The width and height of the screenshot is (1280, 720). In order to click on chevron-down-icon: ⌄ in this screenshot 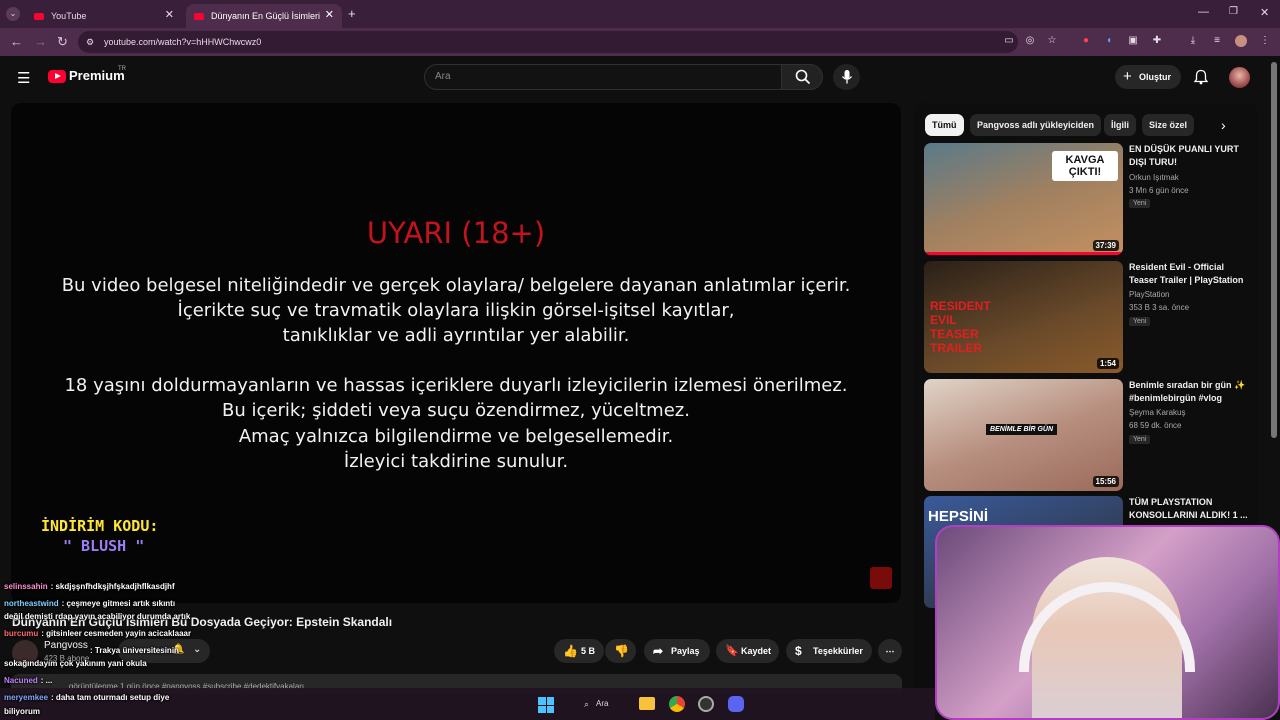, I will do `click(197, 649)`.